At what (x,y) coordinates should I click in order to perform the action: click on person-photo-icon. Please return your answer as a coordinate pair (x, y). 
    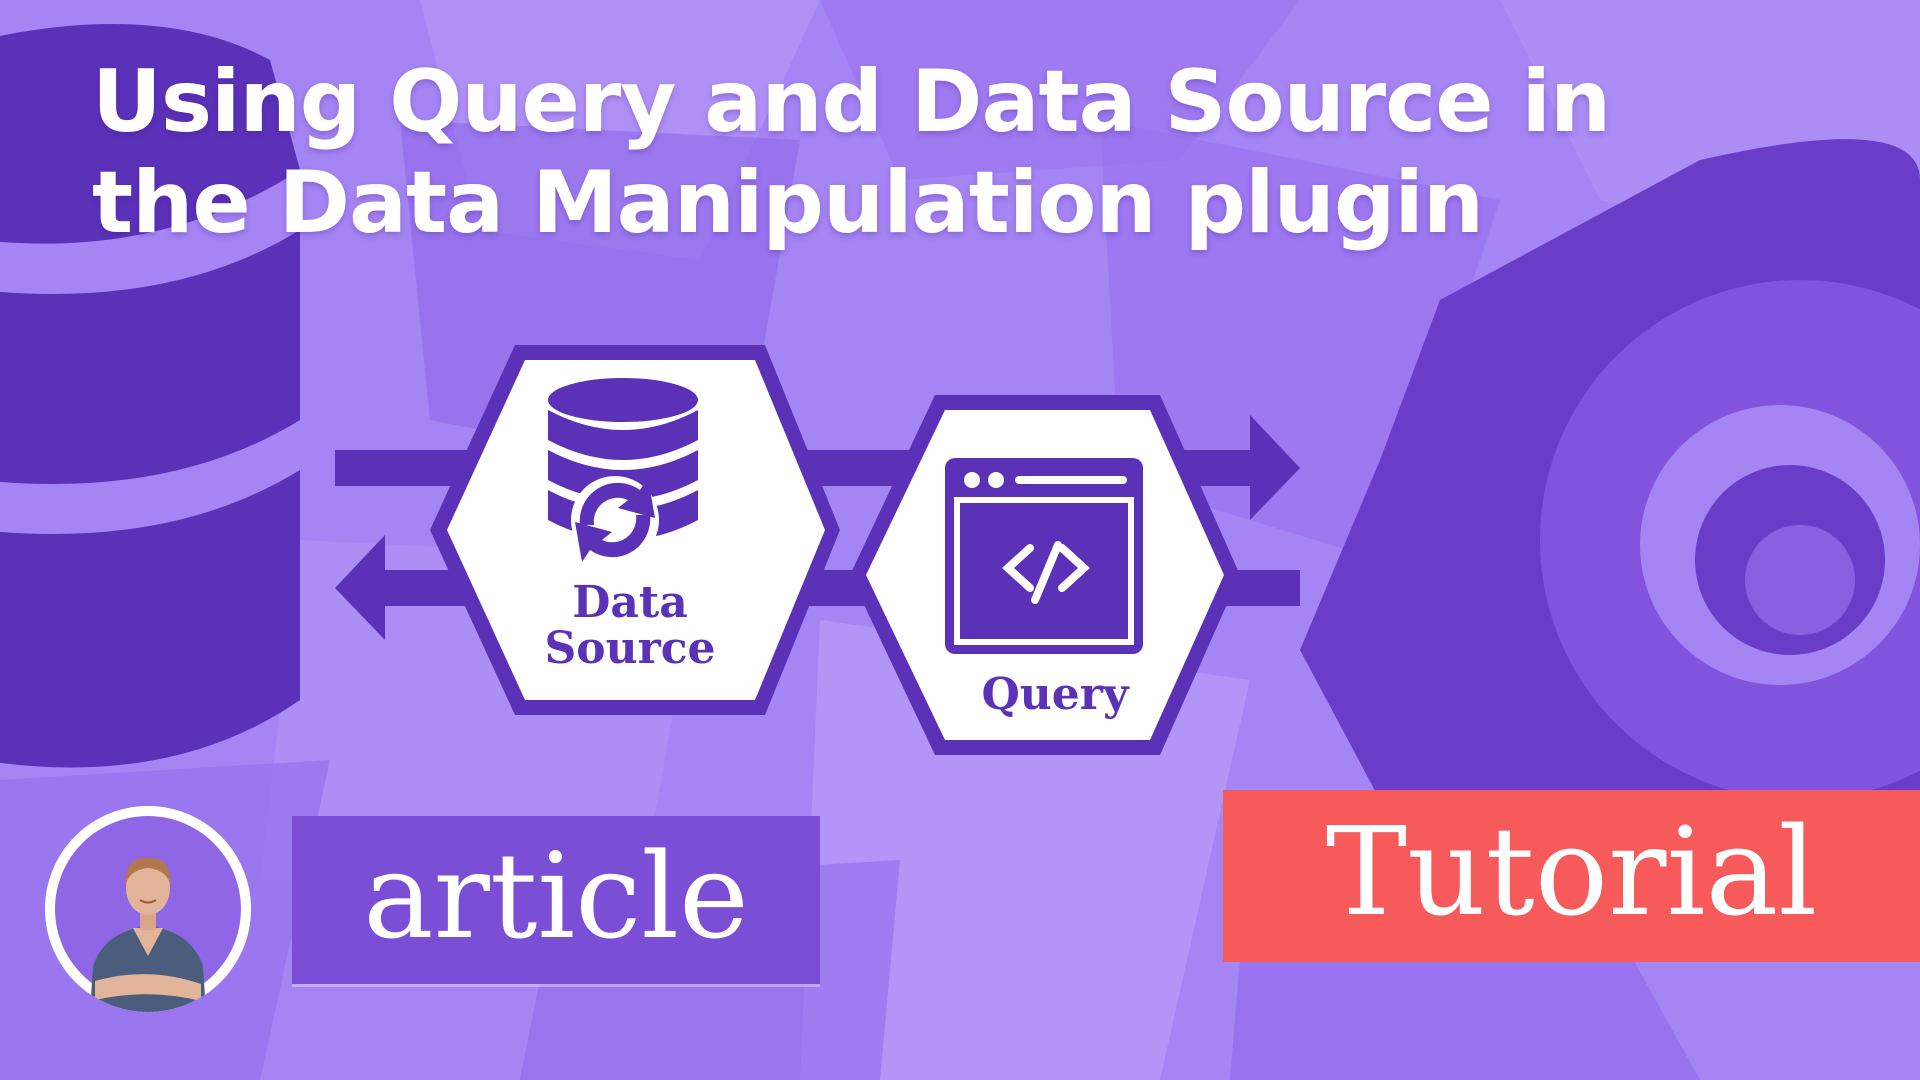
    Looking at the image, I should click on (148, 909).